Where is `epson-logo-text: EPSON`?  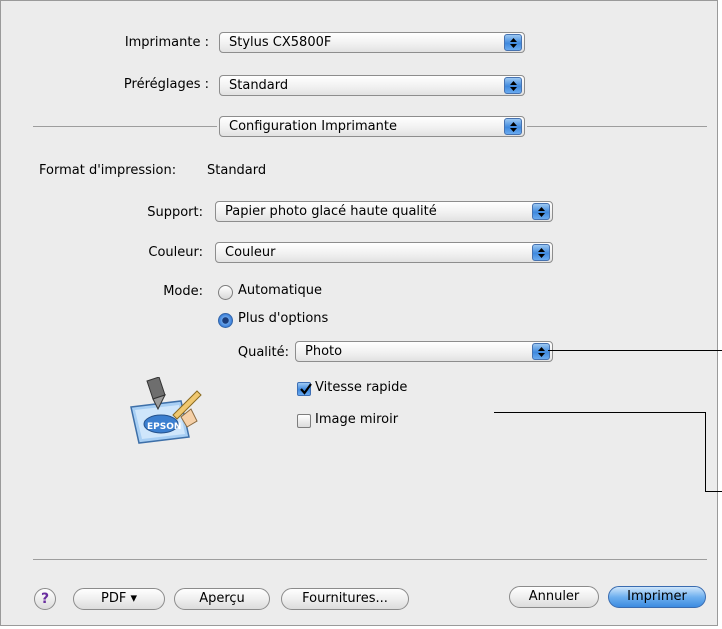
epson-logo-text: EPSON is located at coordinates (164, 427).